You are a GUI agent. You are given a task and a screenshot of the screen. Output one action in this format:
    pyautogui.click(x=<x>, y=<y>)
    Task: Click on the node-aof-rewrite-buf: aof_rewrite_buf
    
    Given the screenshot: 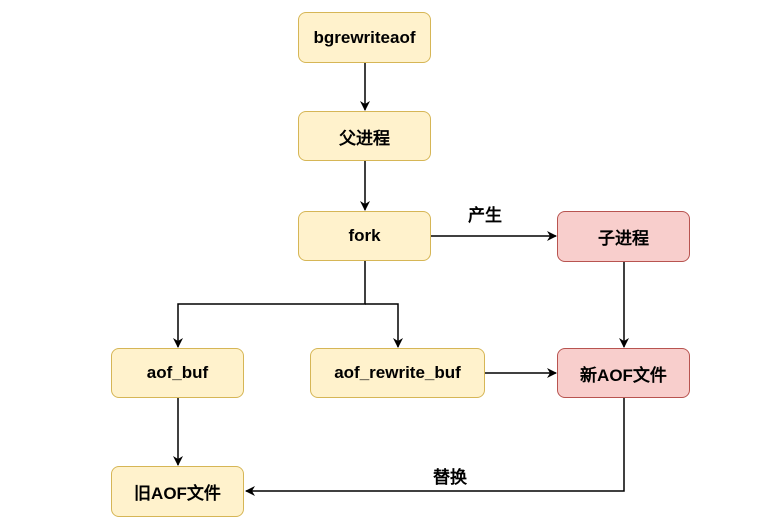 What is the action you would take?
    pyautogui.click(x=397, y=373)
    